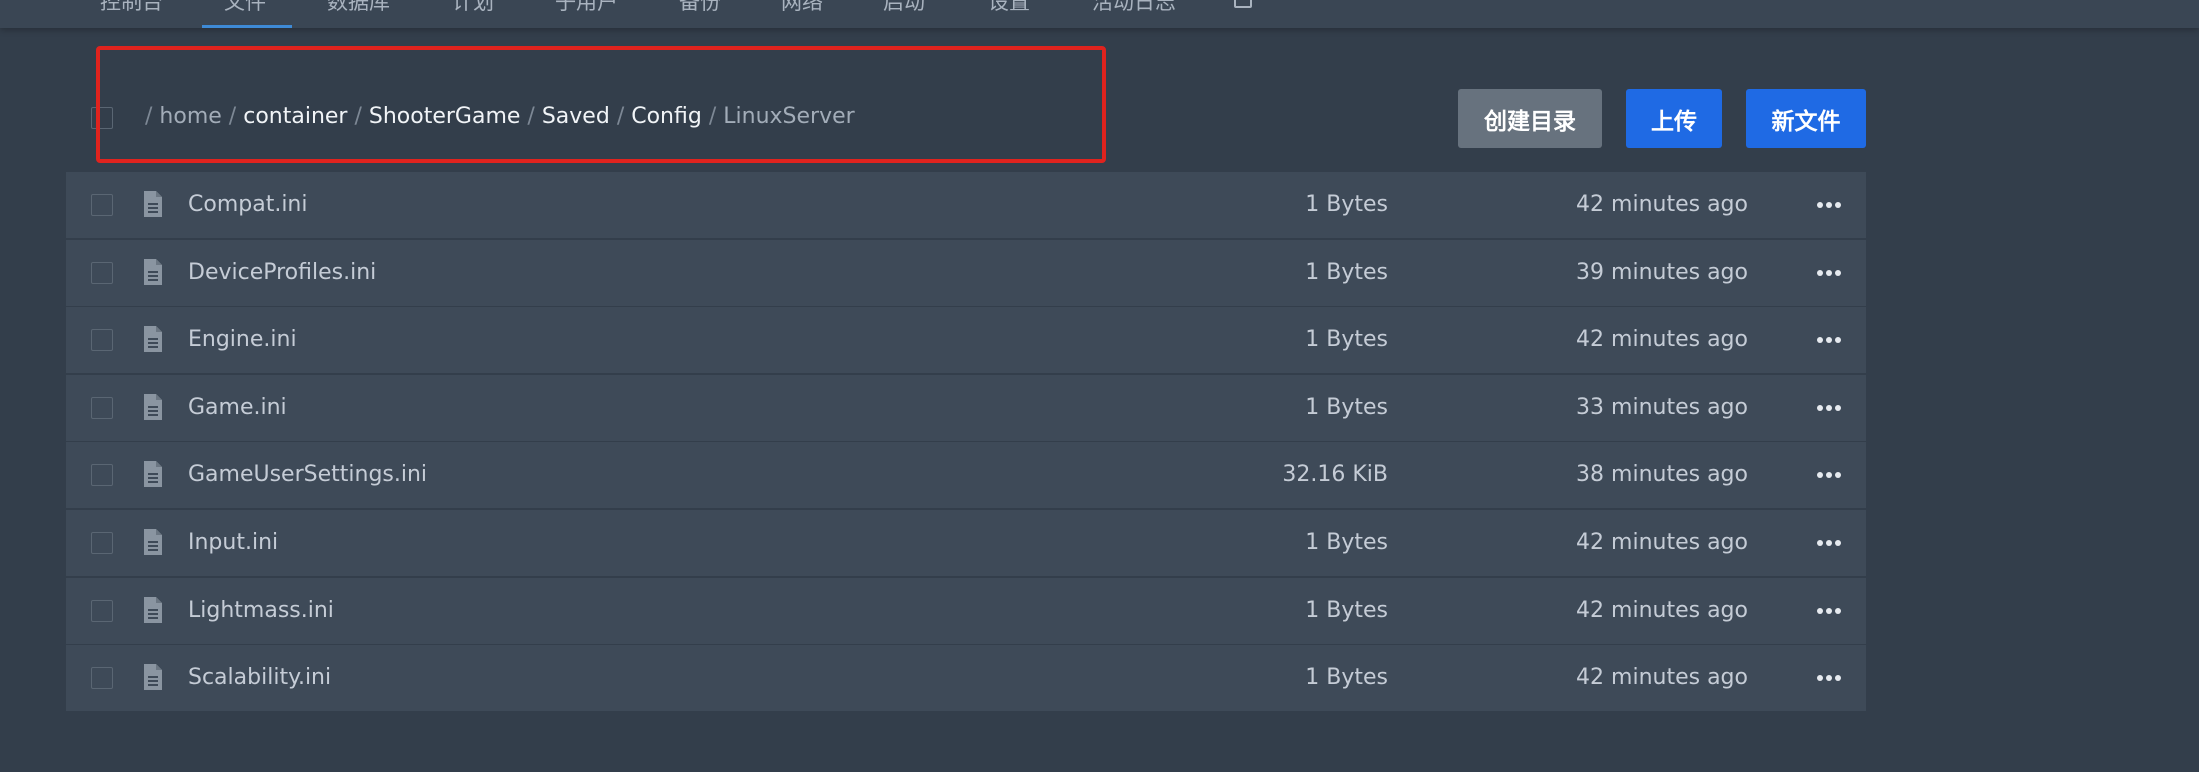 The image size is (2199, 772). What do you see at coordinates (1662, 407) in the screenshot?
I see `file-modified: 33 minutes ago` at bounding box center [1662, 407].